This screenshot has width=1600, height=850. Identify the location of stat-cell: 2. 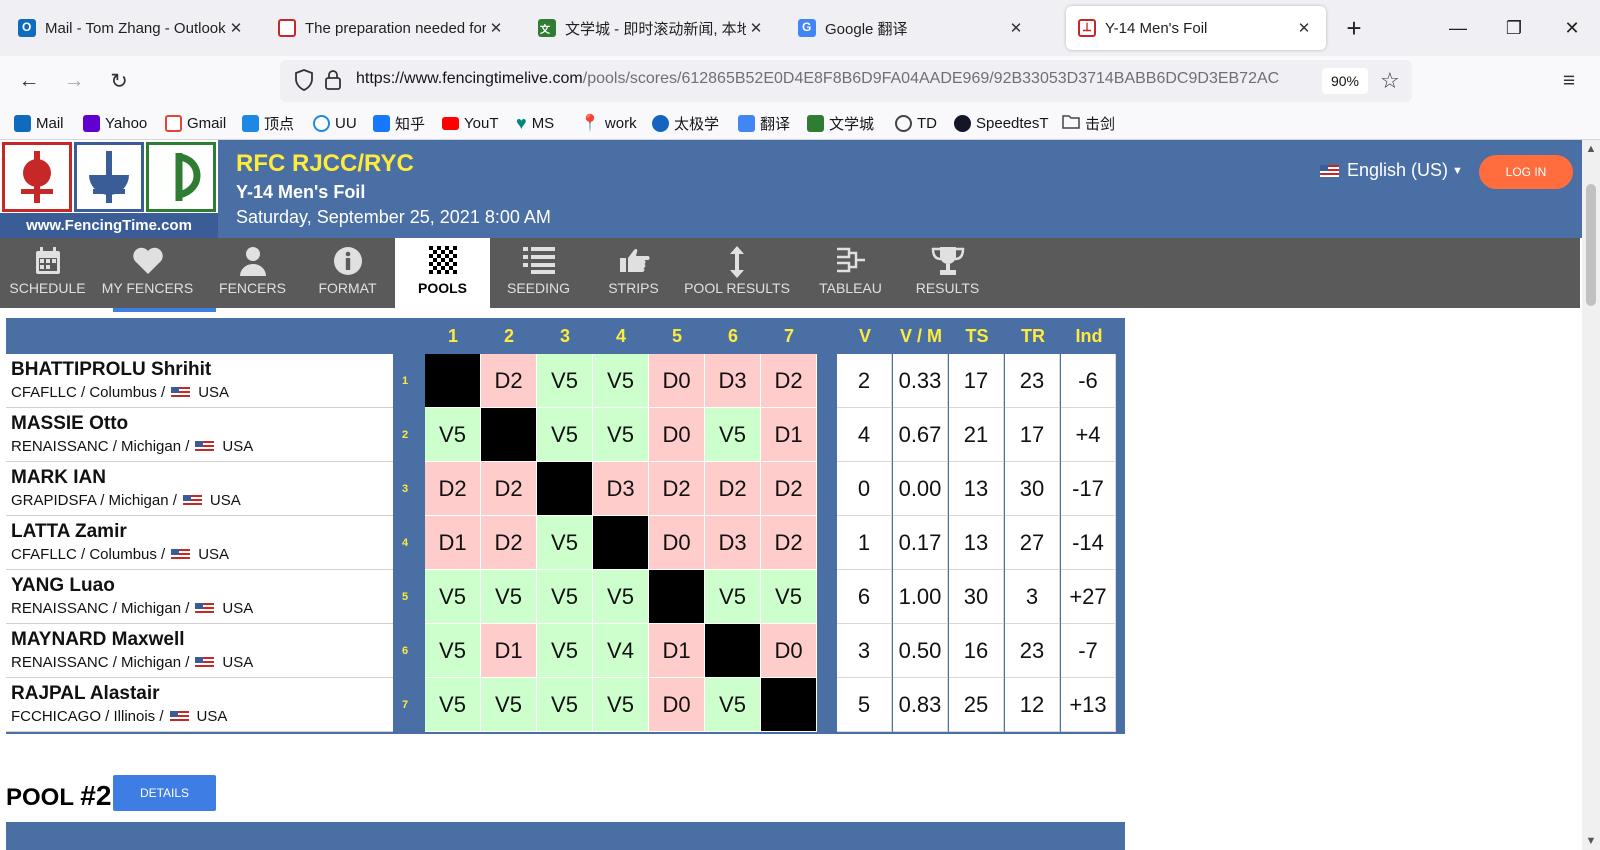
(864, 381).